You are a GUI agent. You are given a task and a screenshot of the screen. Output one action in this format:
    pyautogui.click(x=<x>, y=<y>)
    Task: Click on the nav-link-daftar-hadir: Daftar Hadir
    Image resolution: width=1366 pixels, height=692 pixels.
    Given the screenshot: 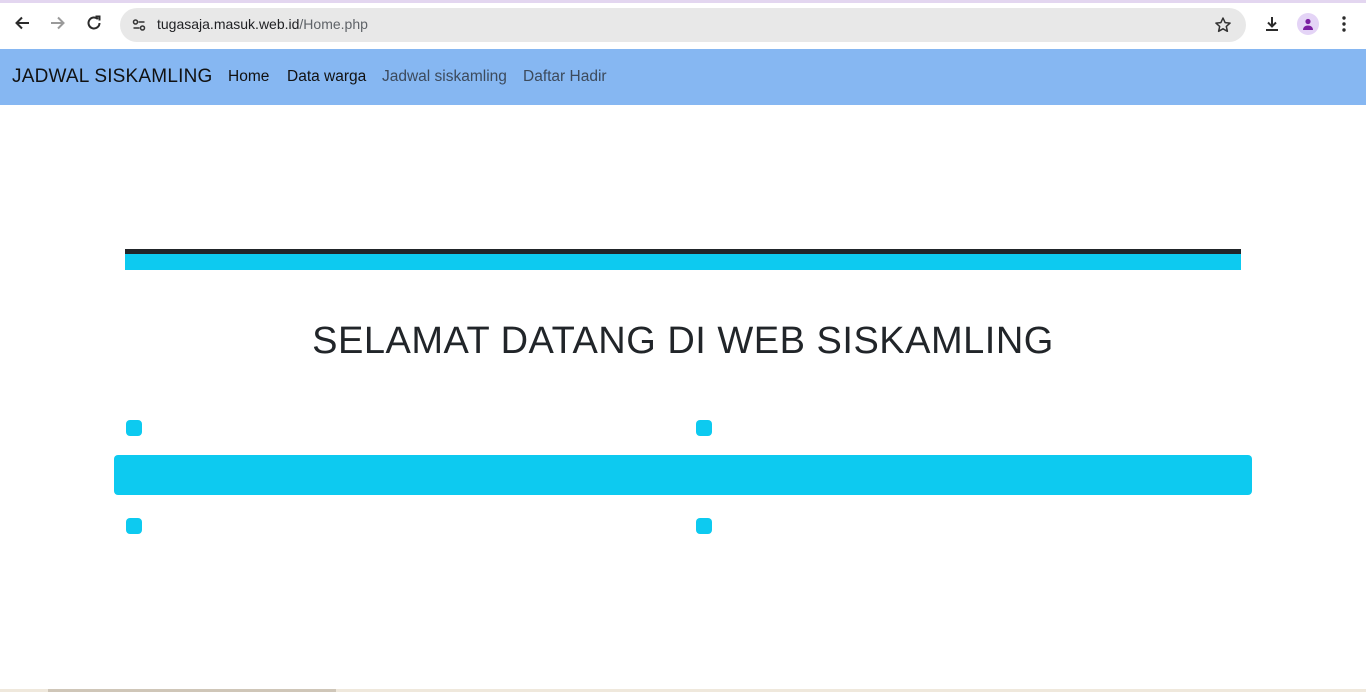 What is the action you would take?
    pyautogui.click(x=565, y=77)
    